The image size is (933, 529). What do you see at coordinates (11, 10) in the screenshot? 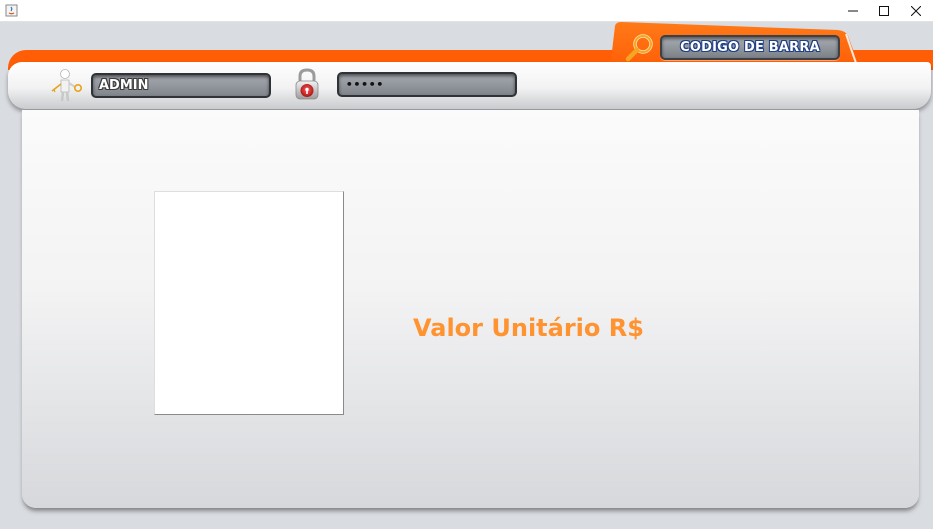
I see `java-app-icon` at bounding box center [11, 10].